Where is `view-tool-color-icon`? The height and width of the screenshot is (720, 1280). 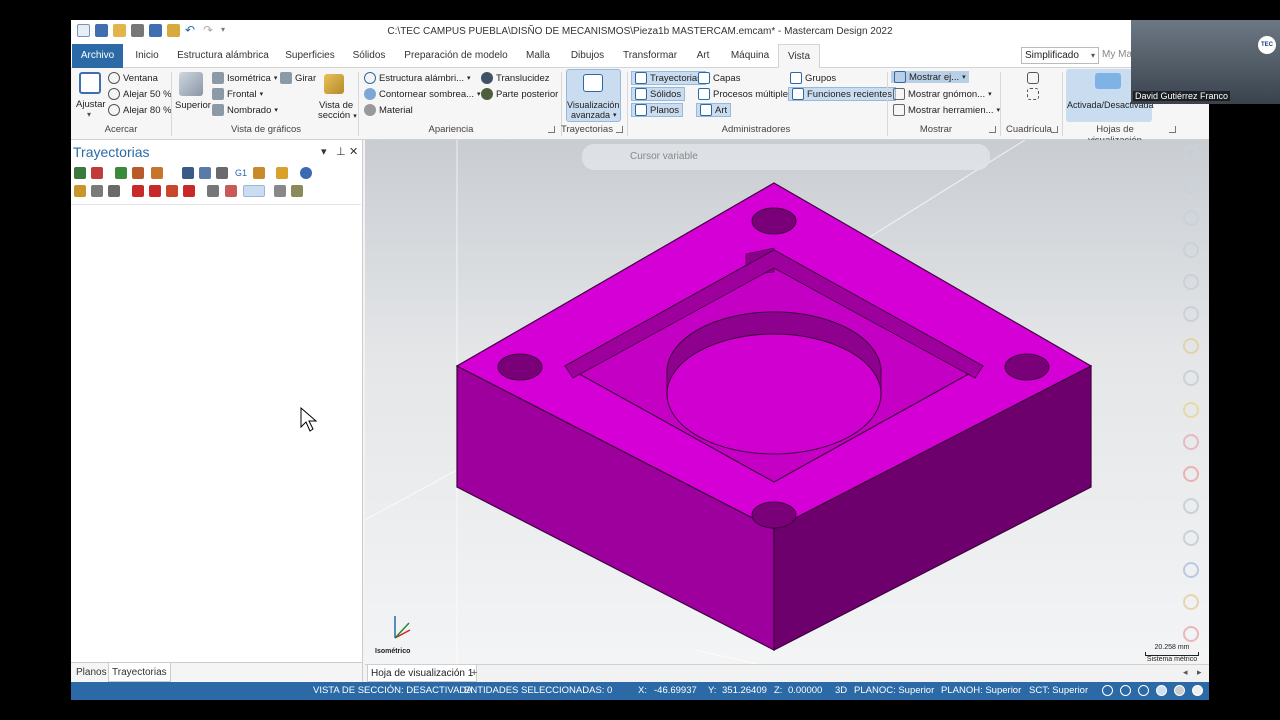 view-tool-color-icon is located at coordinates (1191, 410).